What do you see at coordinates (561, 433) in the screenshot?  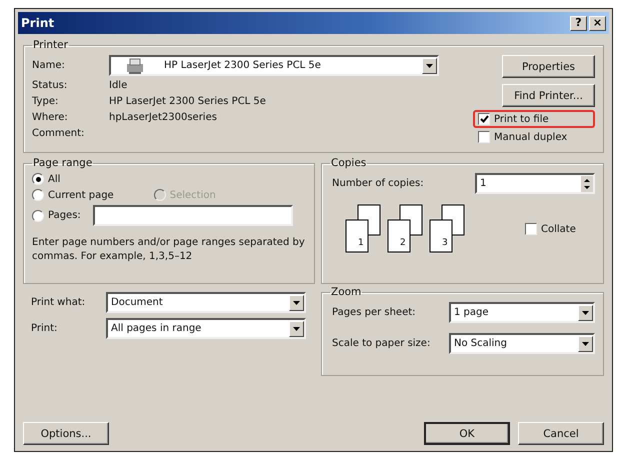 I see `cancel-button: Cancel` at bounding box center [561, 433].